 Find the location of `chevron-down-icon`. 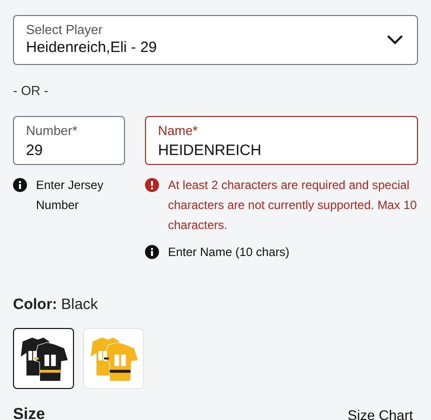

chevron-down-icon is located at coordinates (395, 40).